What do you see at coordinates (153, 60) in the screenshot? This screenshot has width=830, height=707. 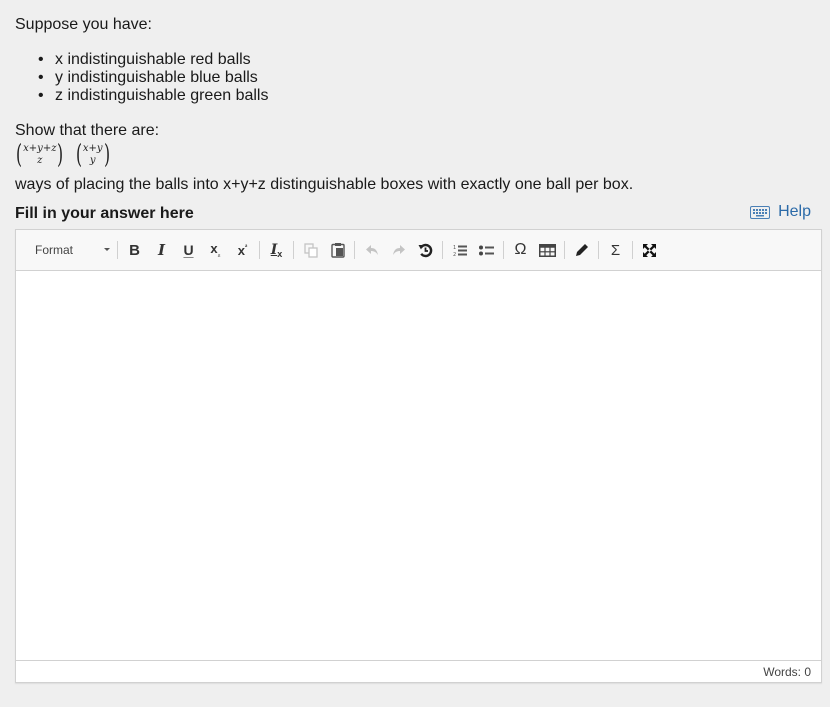 I see `list-item: x indistinguishable red balls` at bounding box center [153, 60].